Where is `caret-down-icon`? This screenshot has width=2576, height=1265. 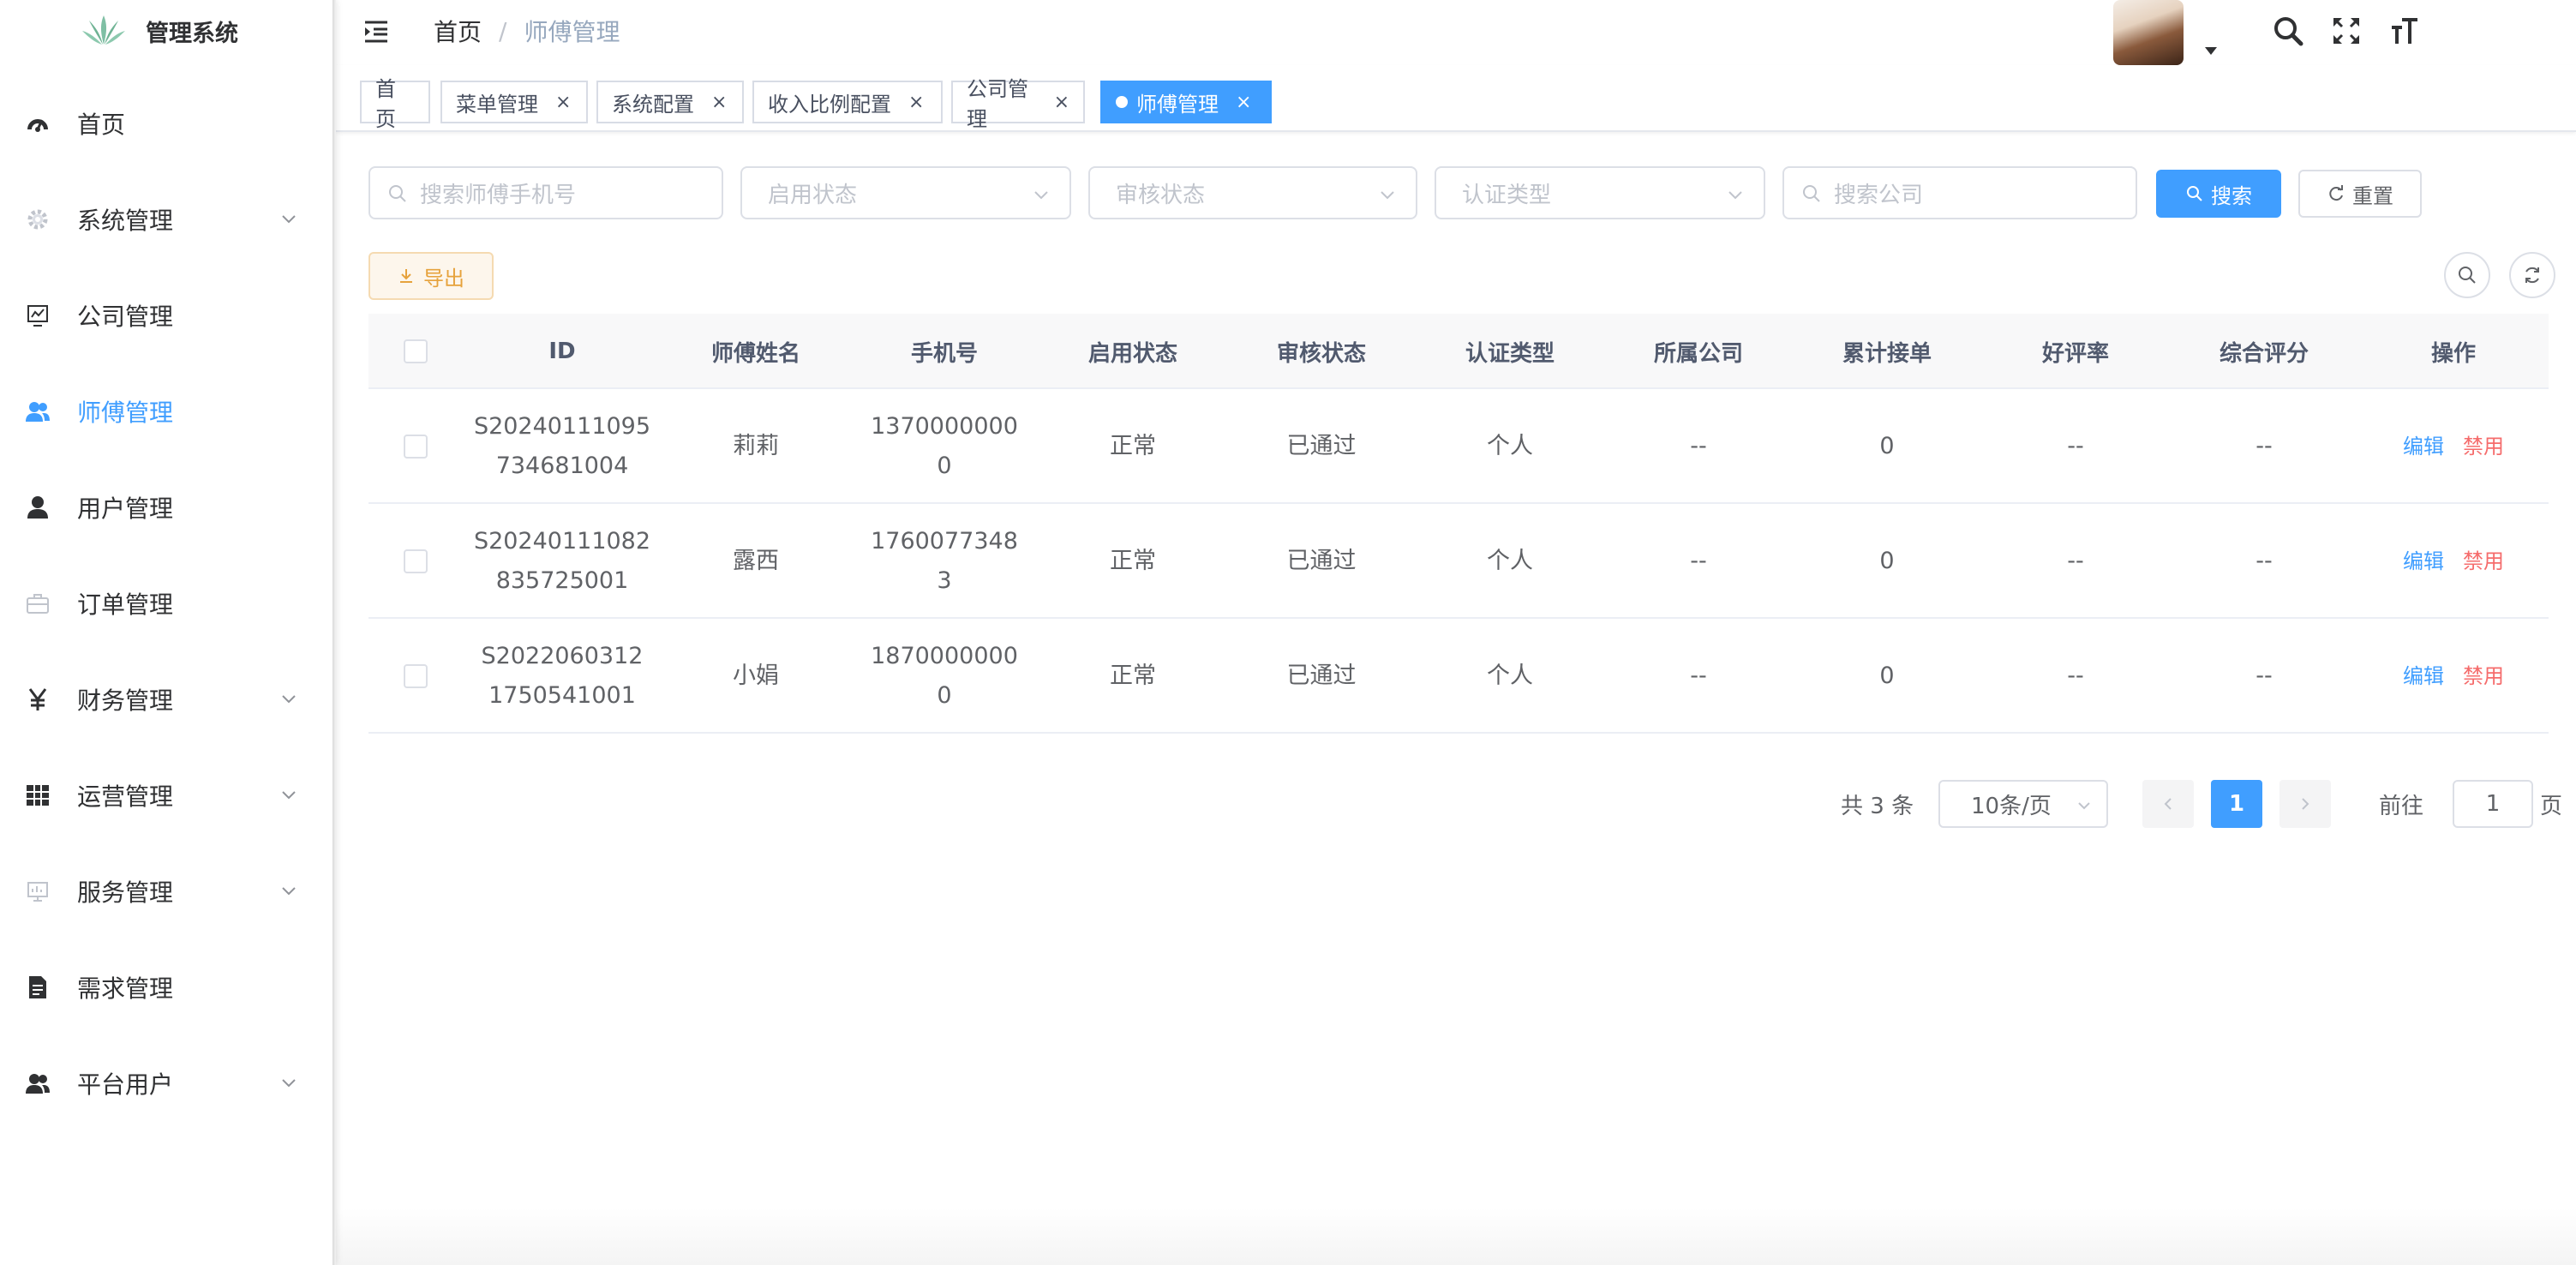 caret-down-icon is located at coordinates (2211, 49).